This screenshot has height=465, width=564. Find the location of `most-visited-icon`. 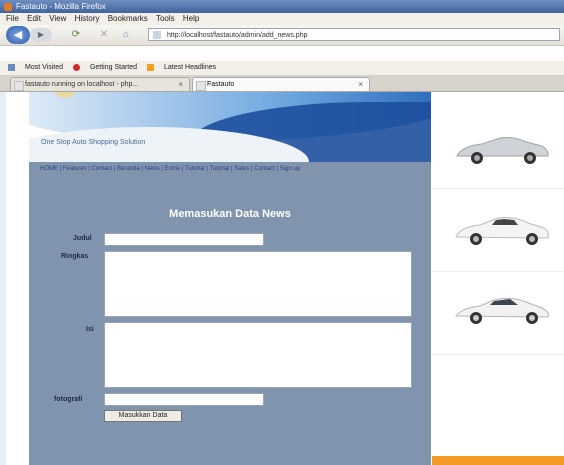

most-visited-icon is located at coordinates (11, 67).